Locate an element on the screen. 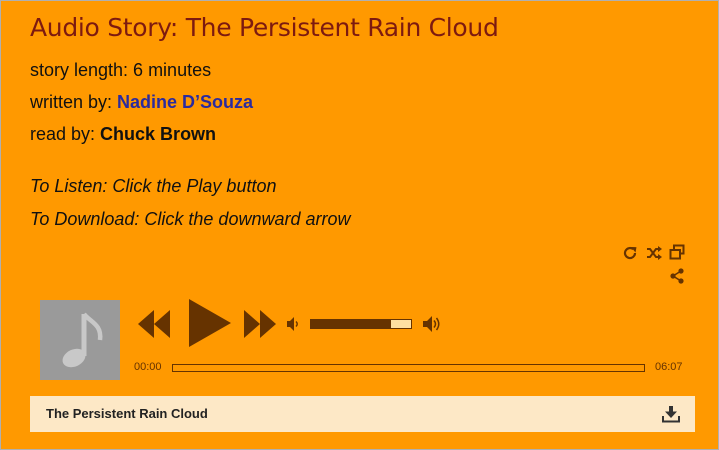  fast-forward-button is located at coordinates (260, 324).